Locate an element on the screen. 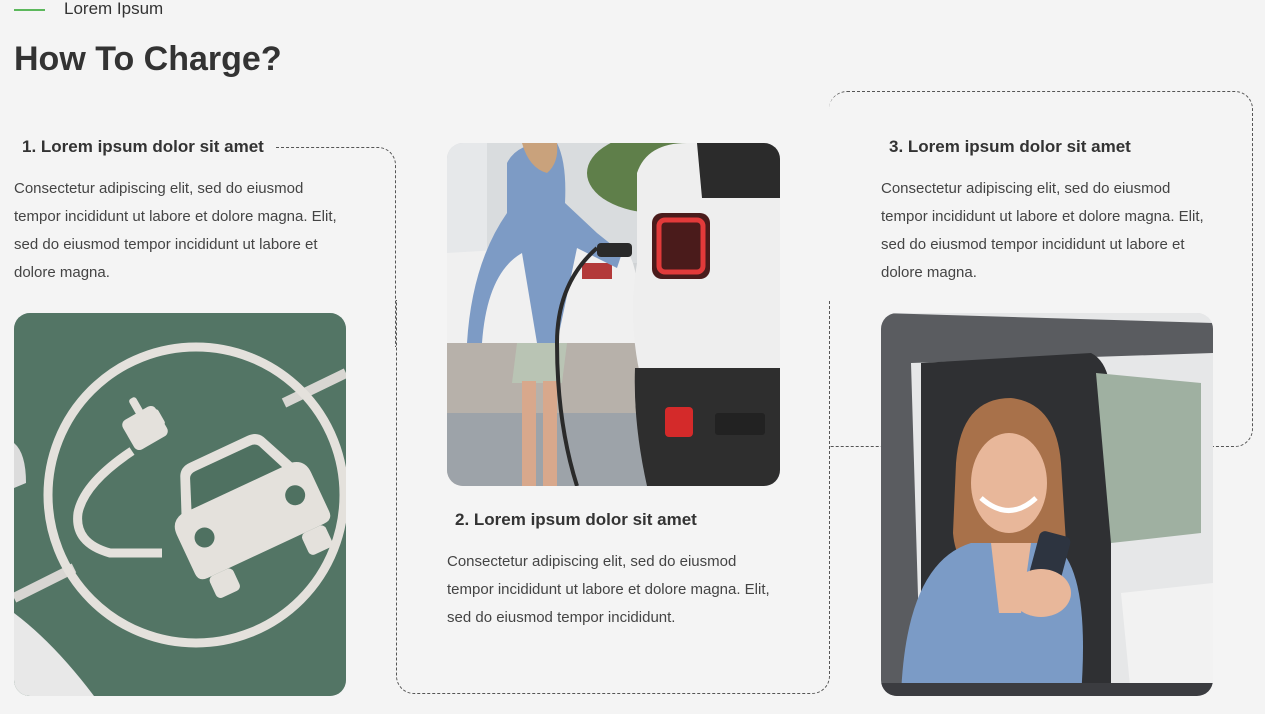  woman-charging-car-illustration is located at coordinates (613, 314).